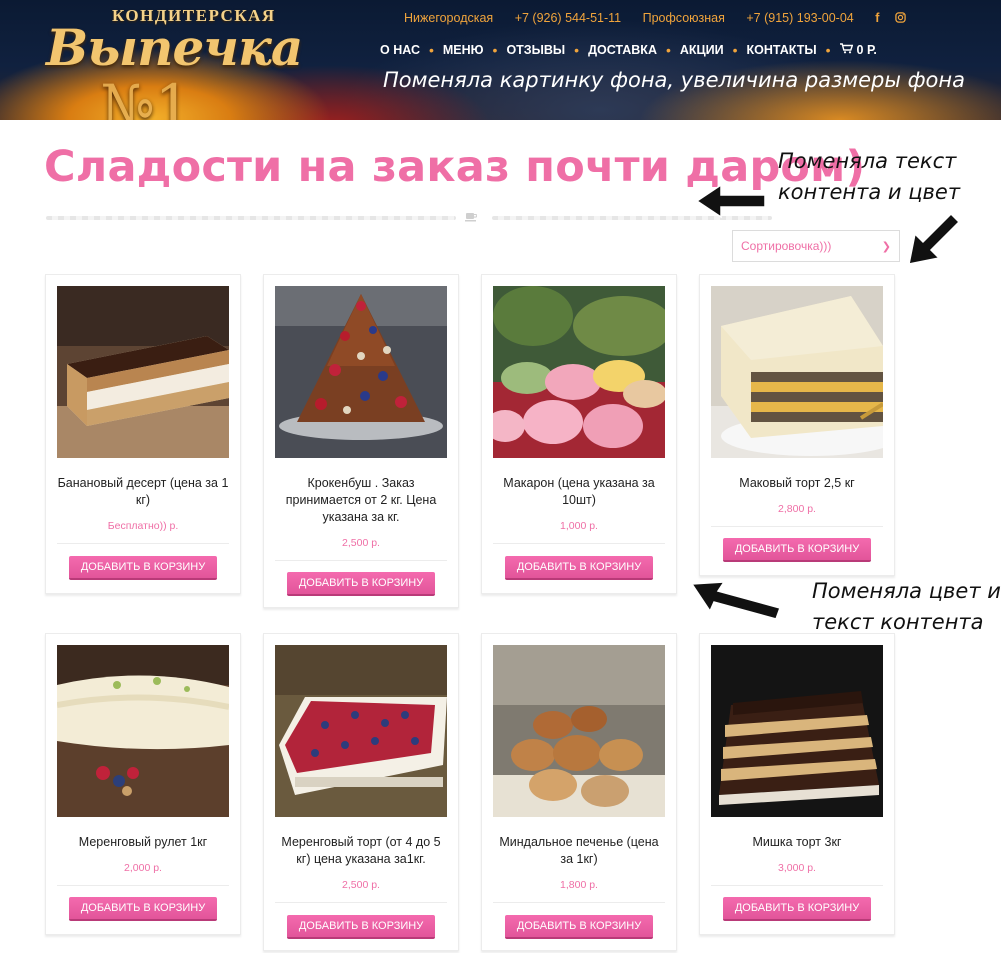 The width and height of the screenshot is (1001, 953). What do you see at coordinates (797, 731) in the screenshot?
I see `product-image-mishka-cake` at bounding box center [797, 731].